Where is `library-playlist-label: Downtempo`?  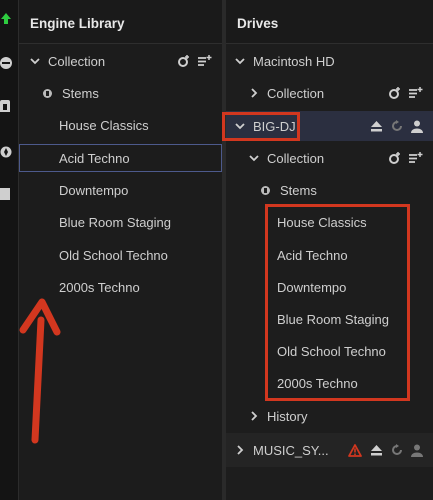
library-playlist-label: Downtempo is located at coordinates (94, 190).